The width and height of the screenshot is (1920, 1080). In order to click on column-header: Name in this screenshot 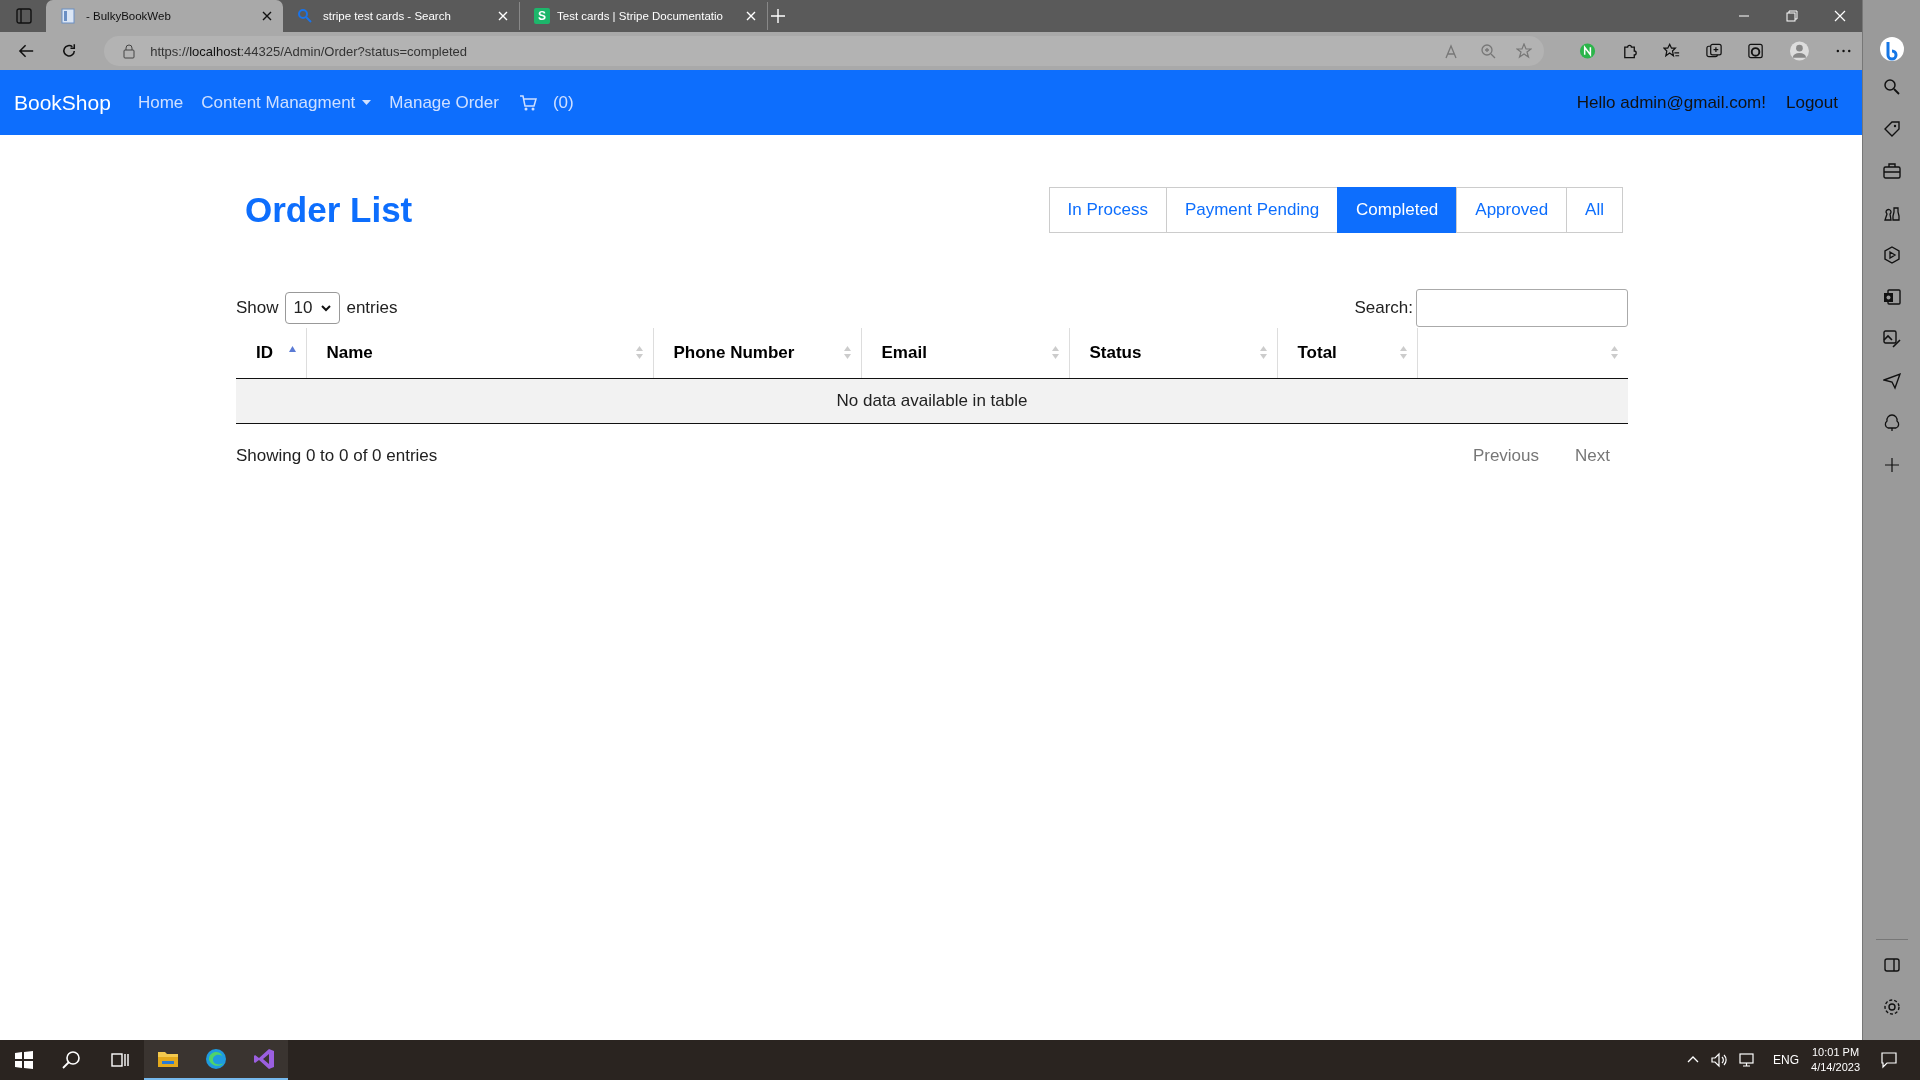, I will do `click(479, 353)`.